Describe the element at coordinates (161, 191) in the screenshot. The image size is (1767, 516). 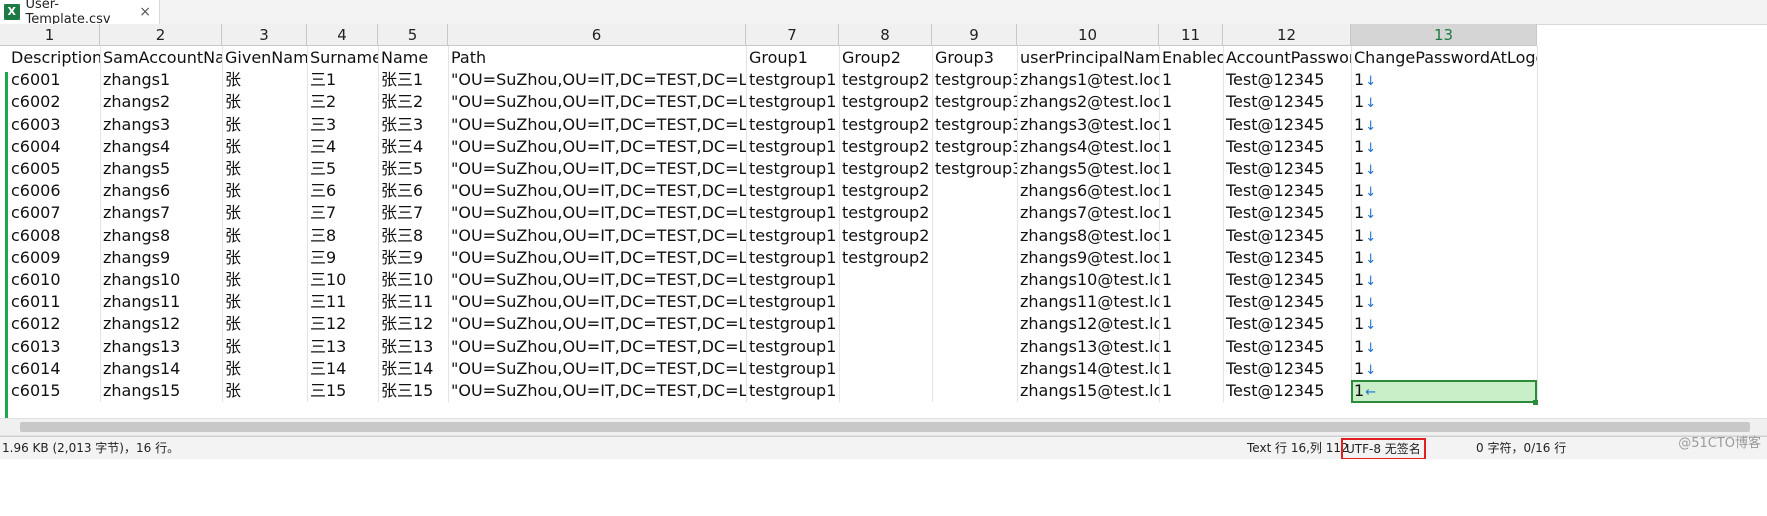
I see `table-cell: zhangs6` at that location.